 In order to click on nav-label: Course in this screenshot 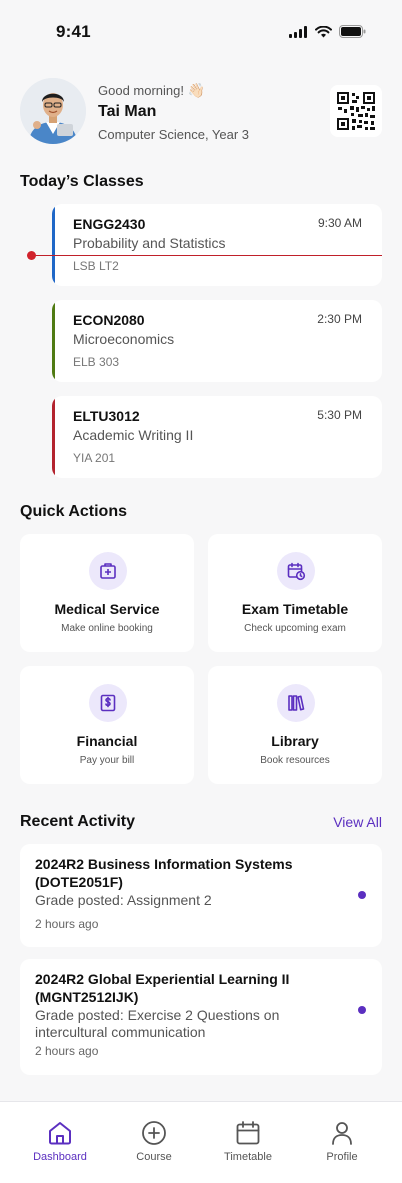, I will do `click(154, 1157)`.